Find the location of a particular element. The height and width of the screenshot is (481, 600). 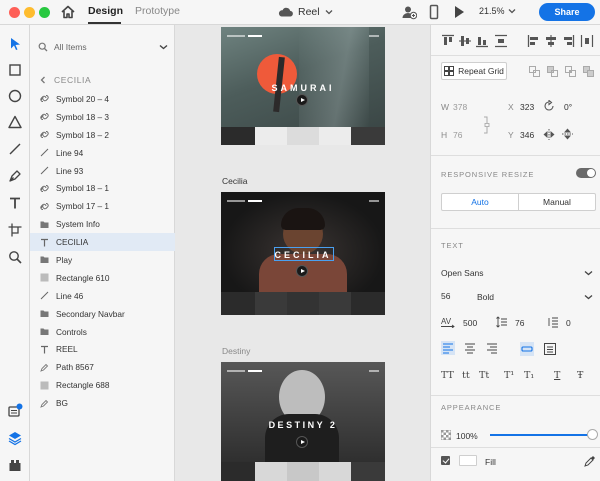

manual-option: Manual is located at coordinates (557, 202).